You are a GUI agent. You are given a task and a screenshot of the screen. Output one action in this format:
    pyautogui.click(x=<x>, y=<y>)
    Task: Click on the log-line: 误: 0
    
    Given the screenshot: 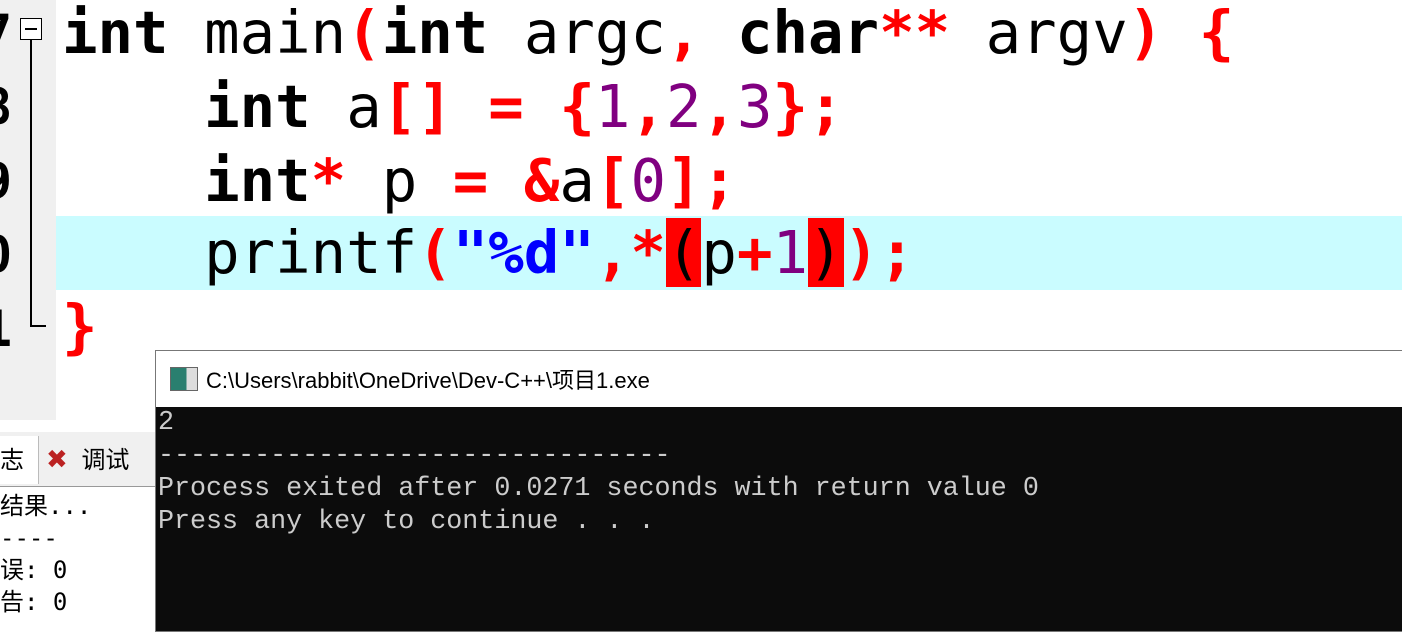 What is the action you would take?
    pyautogui.click(x=34, y=570)
    